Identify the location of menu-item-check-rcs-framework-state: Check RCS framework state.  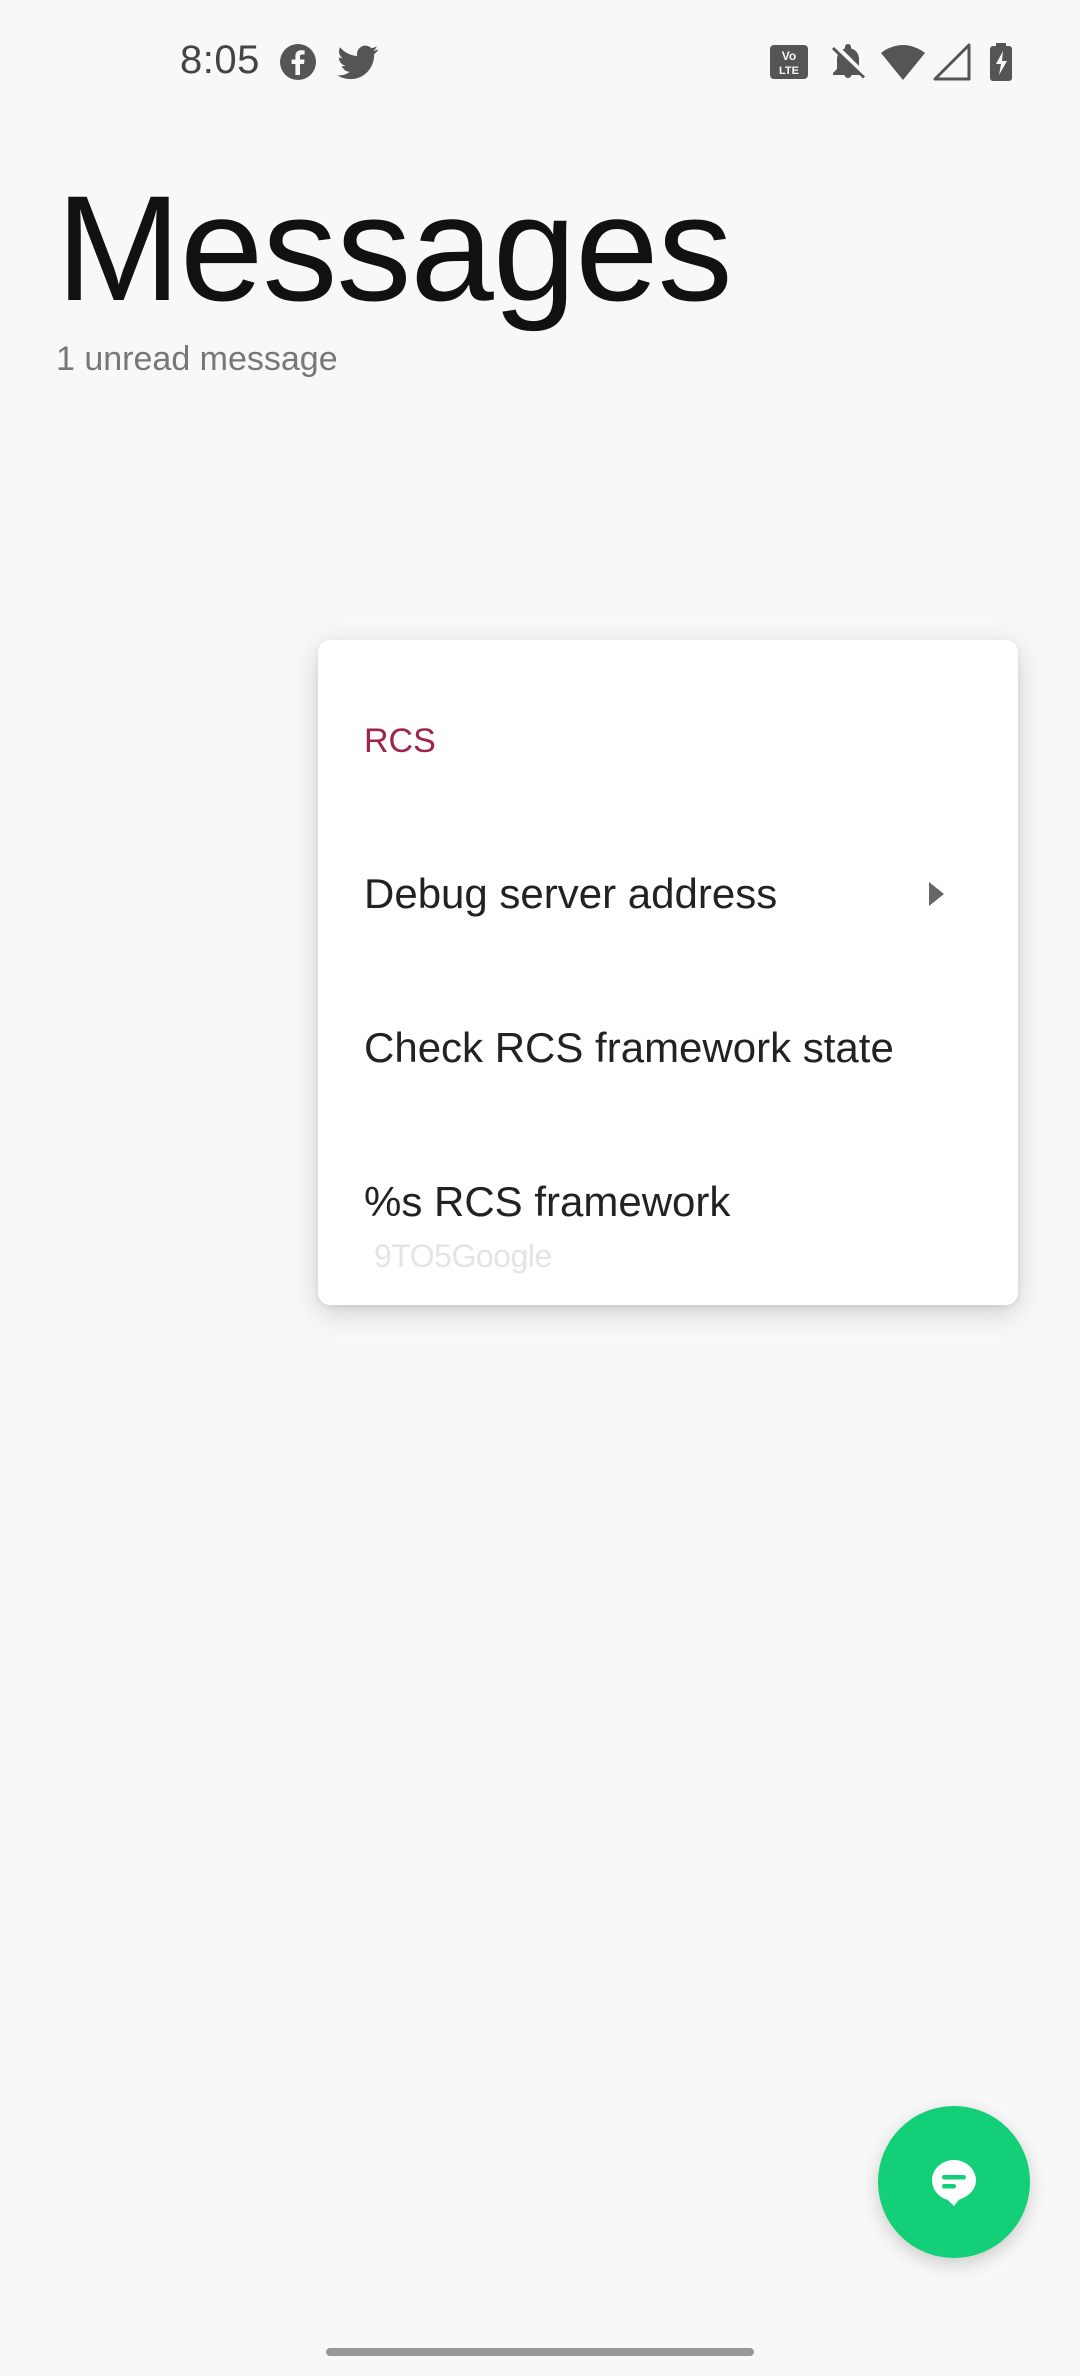
(668, 1048).